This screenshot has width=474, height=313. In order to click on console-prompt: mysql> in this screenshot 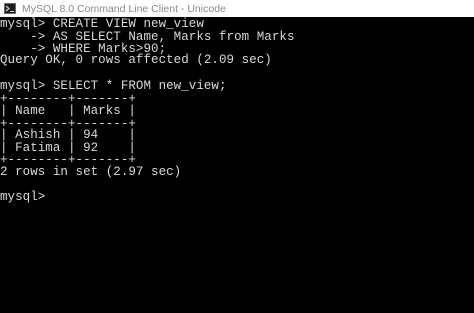, I will do `click(22, 197)`.